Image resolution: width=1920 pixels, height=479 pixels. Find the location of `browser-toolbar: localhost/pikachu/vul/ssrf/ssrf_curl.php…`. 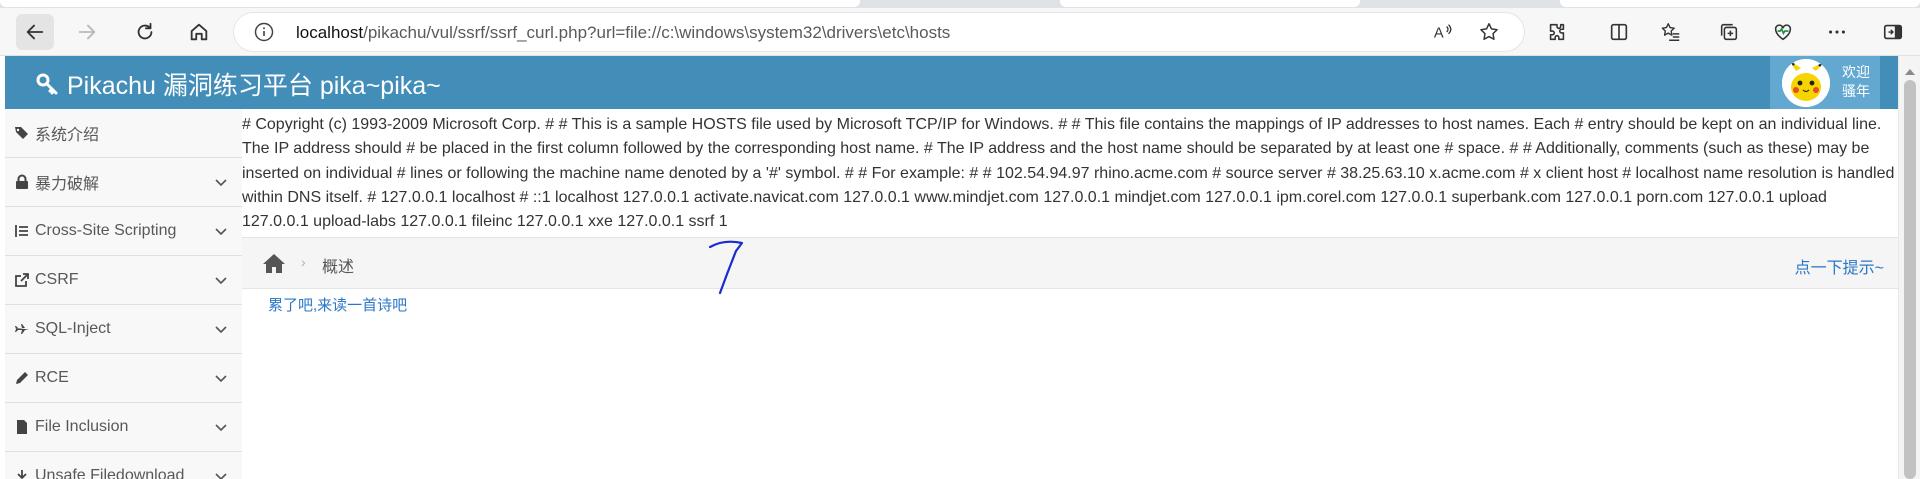

browser-toolbar: localhost/pikachu/vul/ssrf/ssrf_curl.php… is located at coordinates (960, 32).